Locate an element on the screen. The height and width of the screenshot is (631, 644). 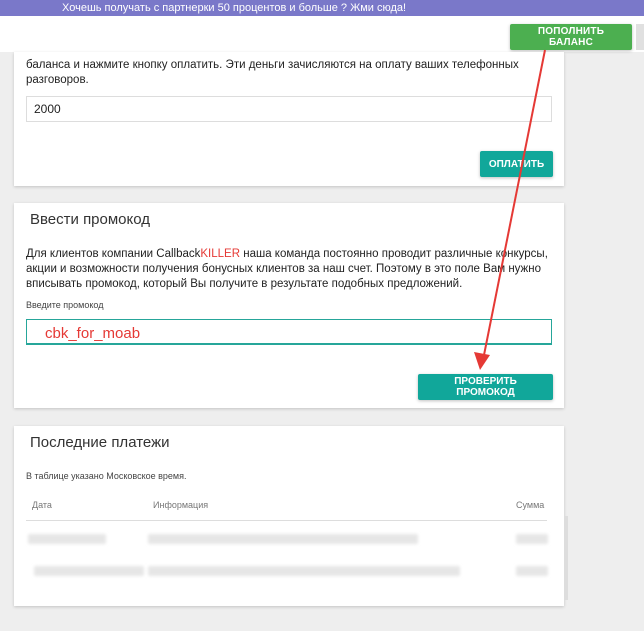
table-scrollbar is located at coordinates (566, 558).